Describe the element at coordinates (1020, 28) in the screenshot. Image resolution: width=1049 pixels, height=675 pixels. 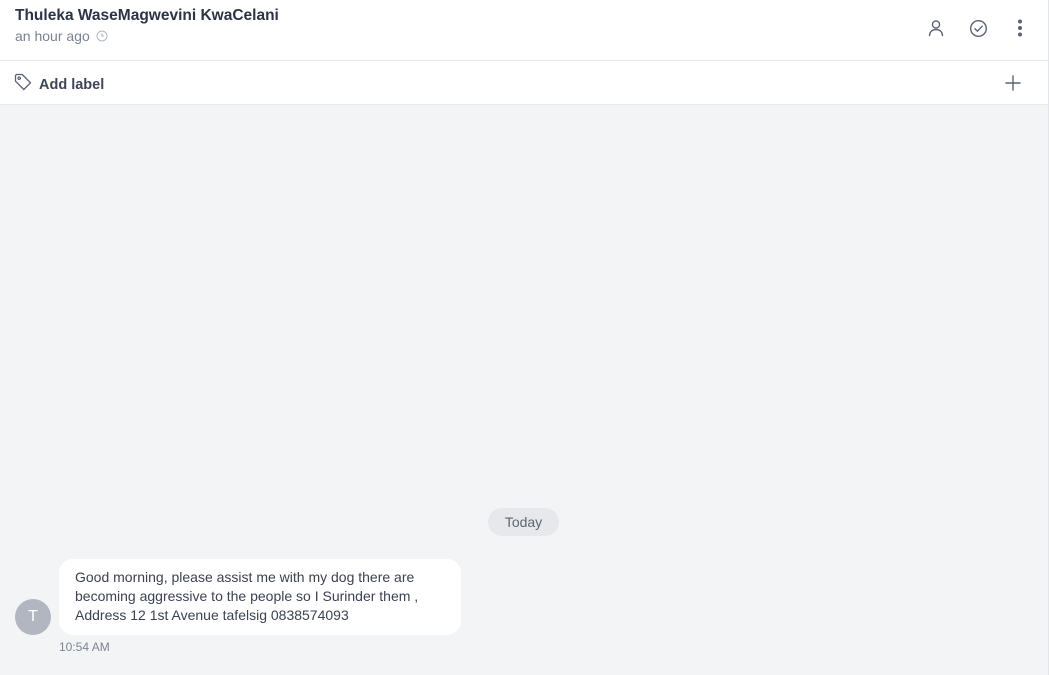
I see `more-vertical-icon` at that location.